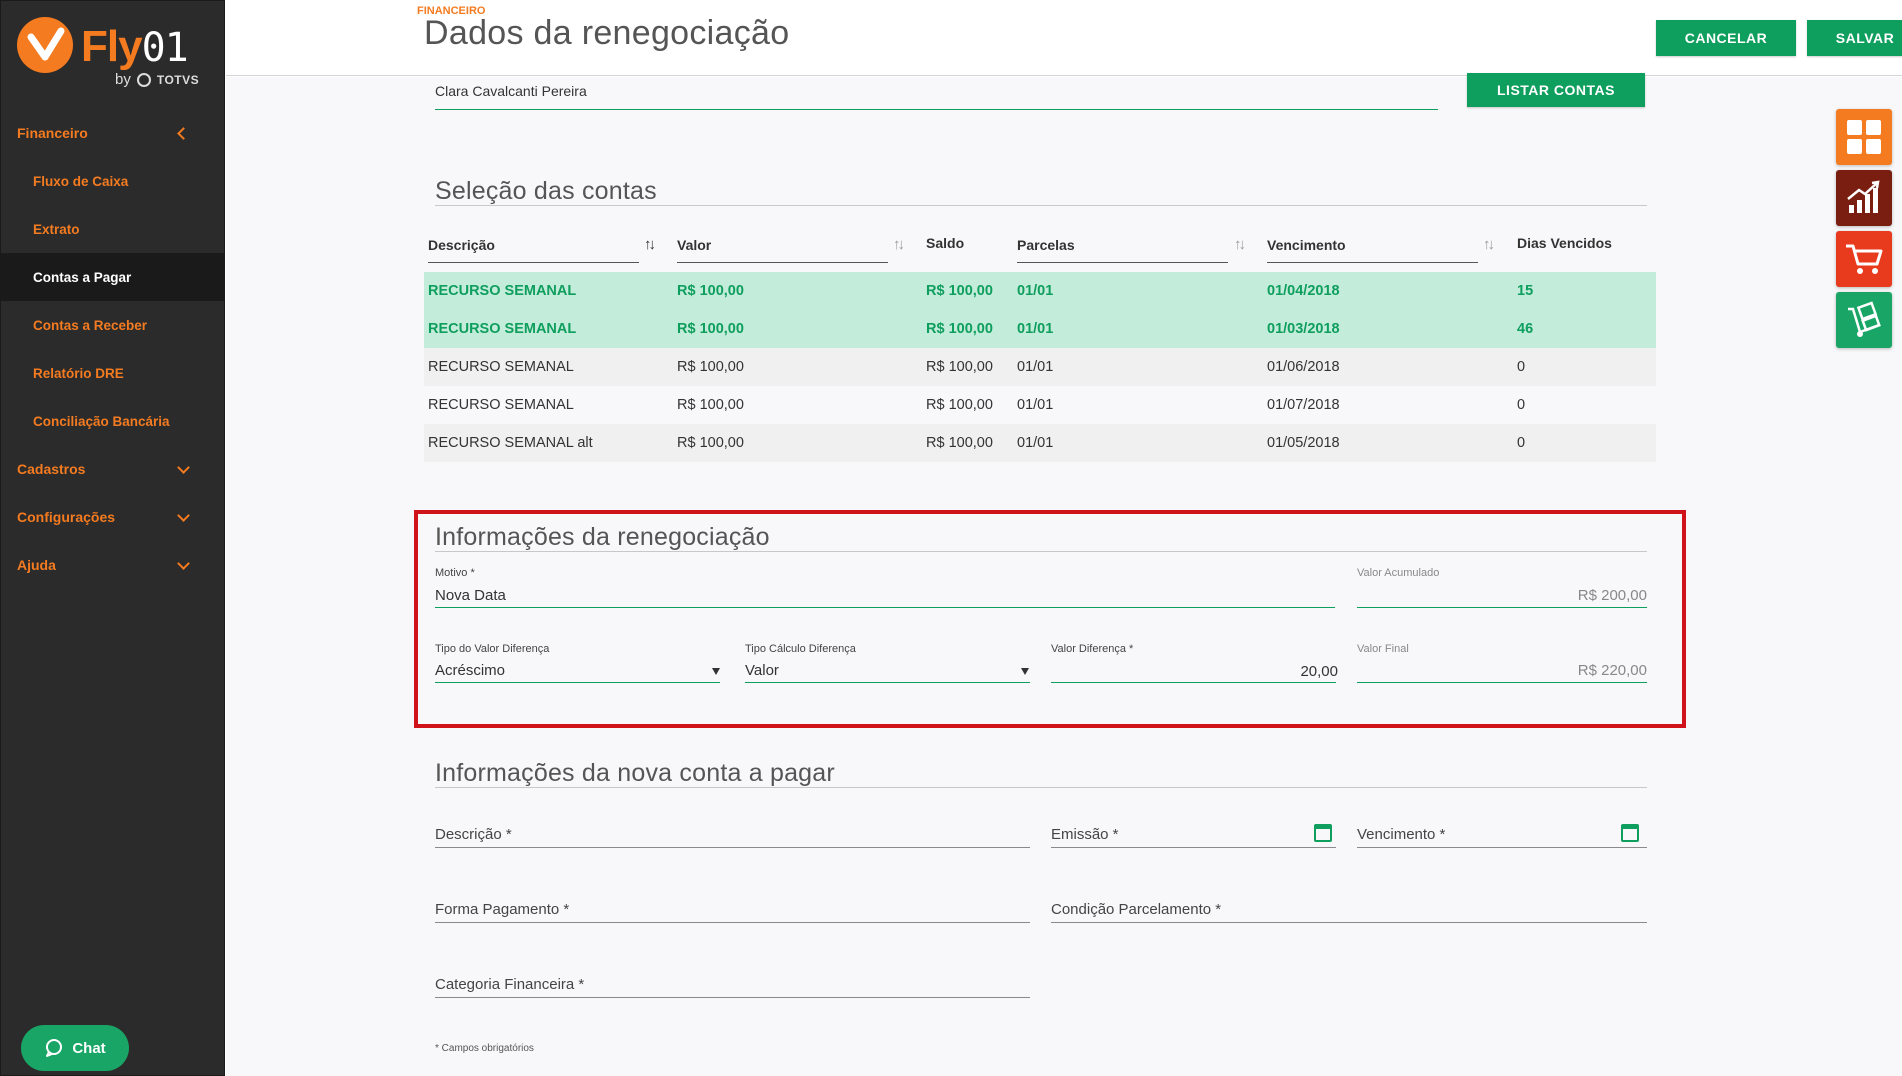  I want to click on apps-grid-icon, so click(1864, 137).